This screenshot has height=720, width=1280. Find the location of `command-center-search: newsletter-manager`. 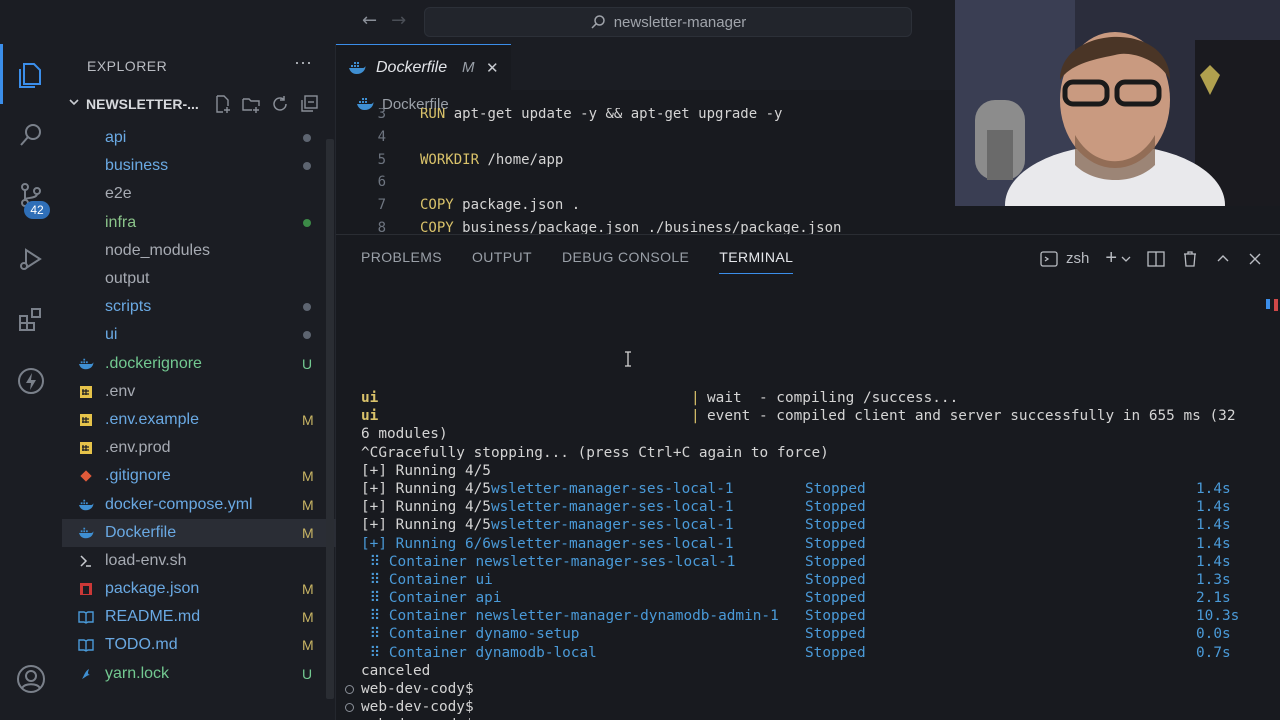

command-center-search: newsletter-manager is located at coordinates (668, 22).